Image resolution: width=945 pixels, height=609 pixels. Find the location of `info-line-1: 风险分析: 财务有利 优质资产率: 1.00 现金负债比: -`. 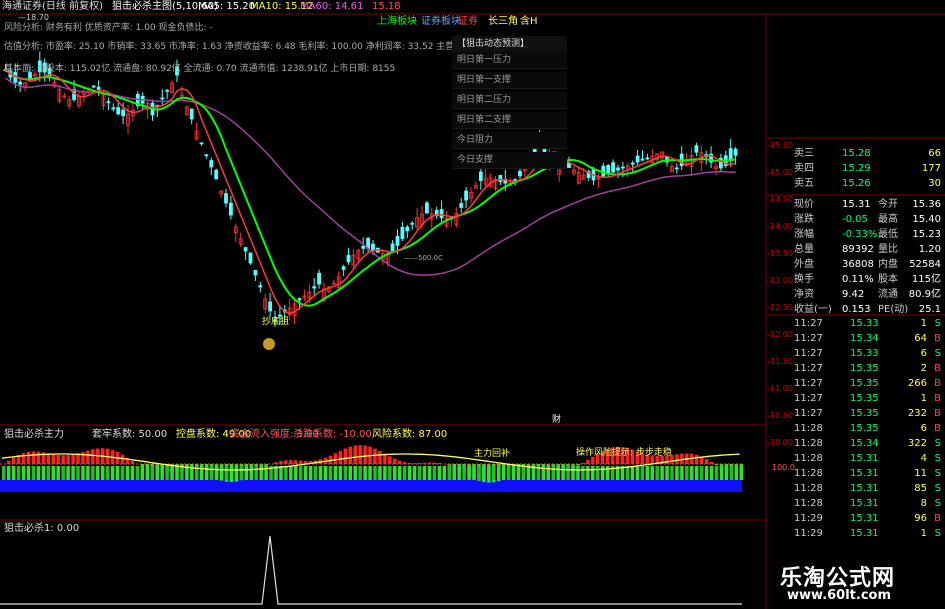

info-line-1: 风险分析: 财务有利 优质资产率: 1.00 现金负债比: - is located at coordinates (108, 28).